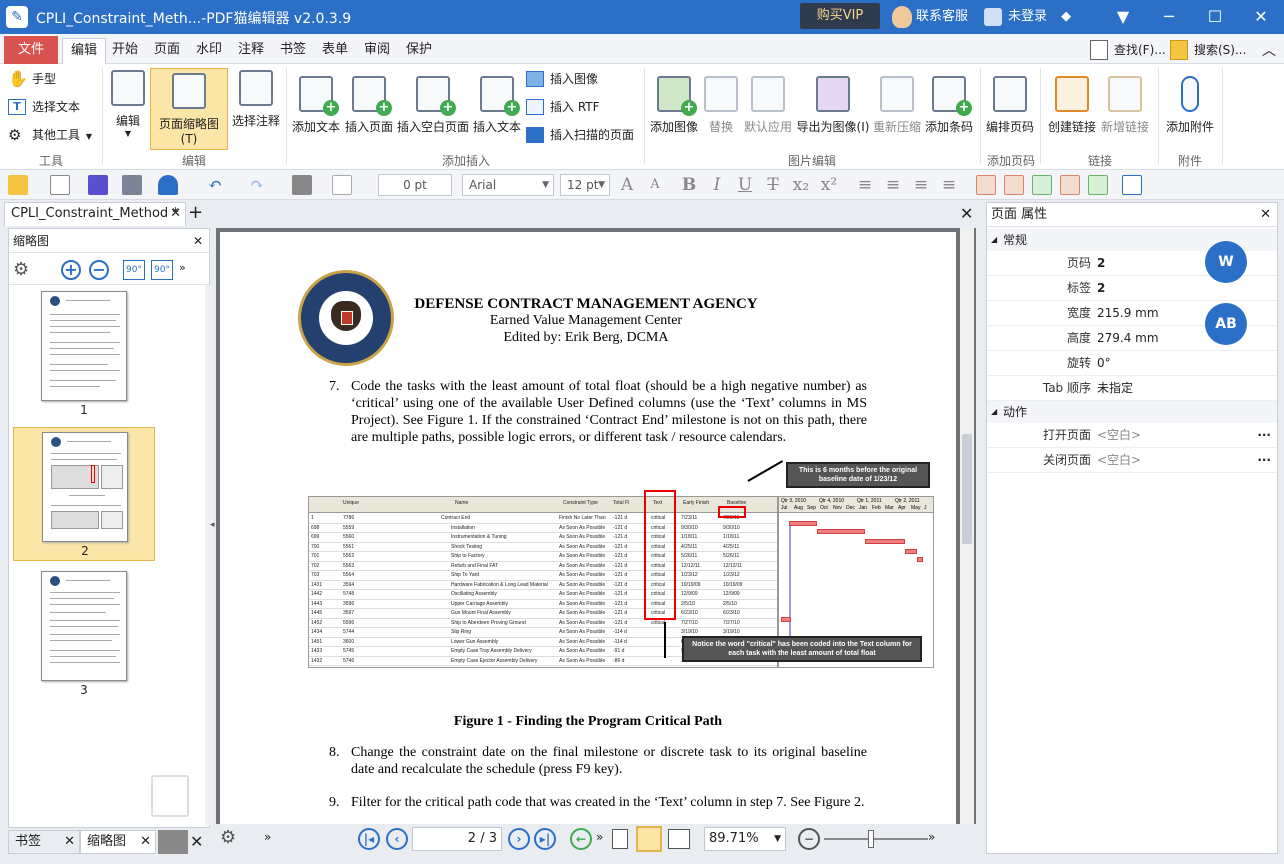  Describe the element at coordinates (433, 112) in the screenshot. I see `insert-blank-page-button: + 插入空白页面` at that location.